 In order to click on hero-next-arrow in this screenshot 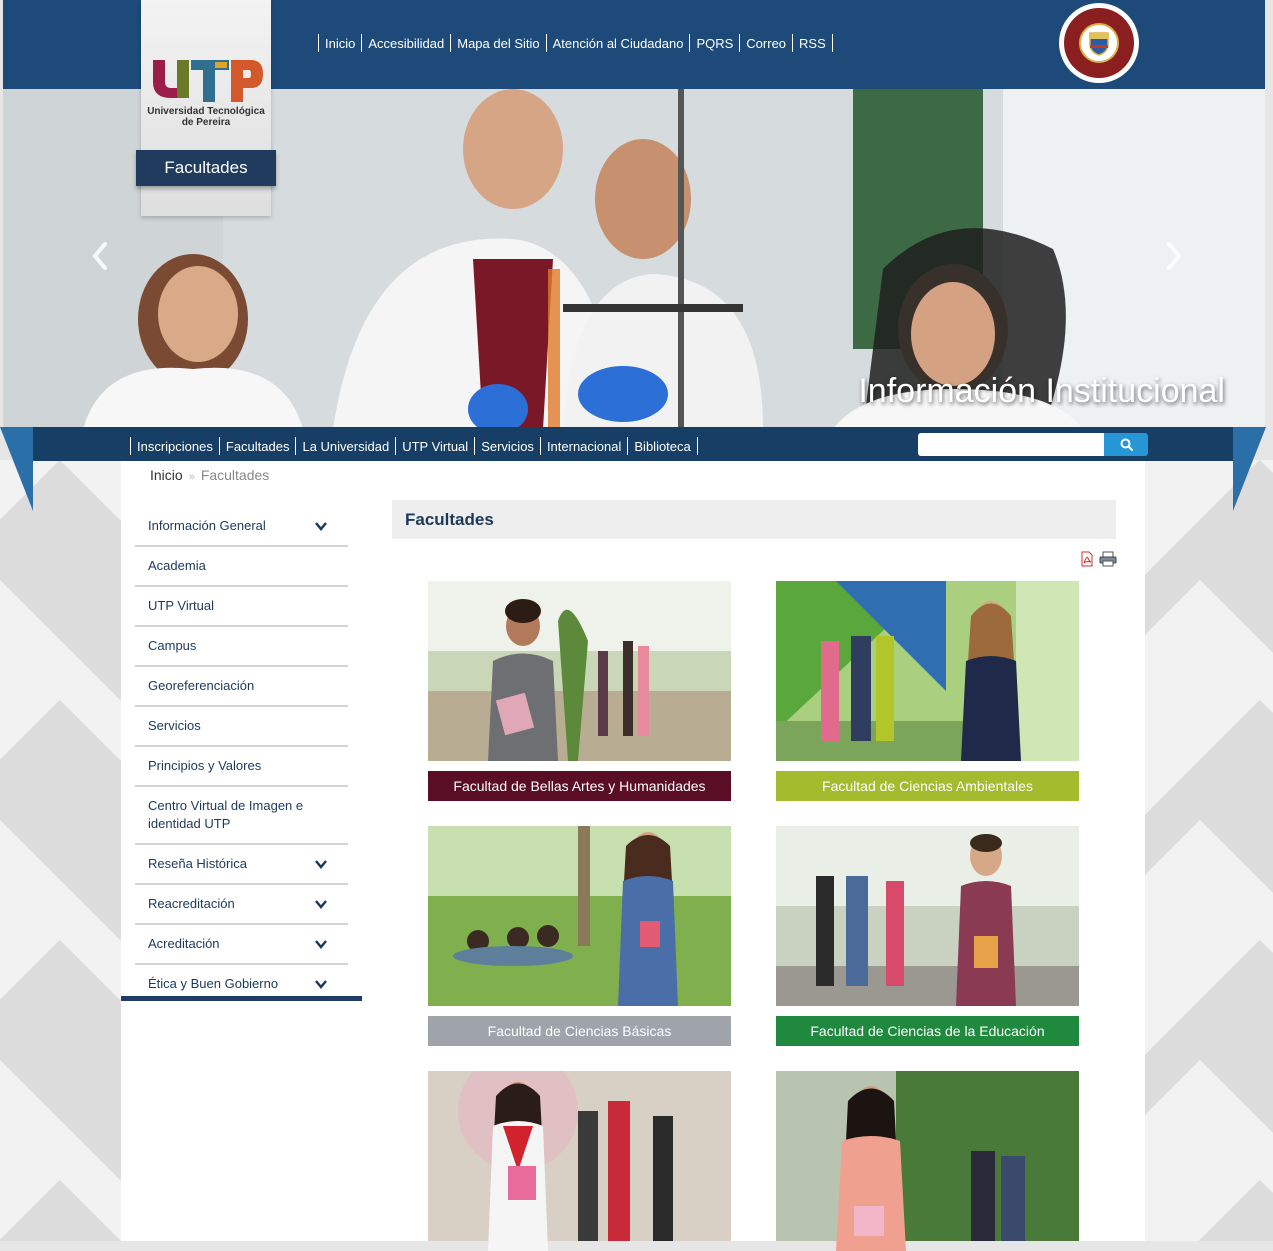, I will do `click(1174, 260)`.